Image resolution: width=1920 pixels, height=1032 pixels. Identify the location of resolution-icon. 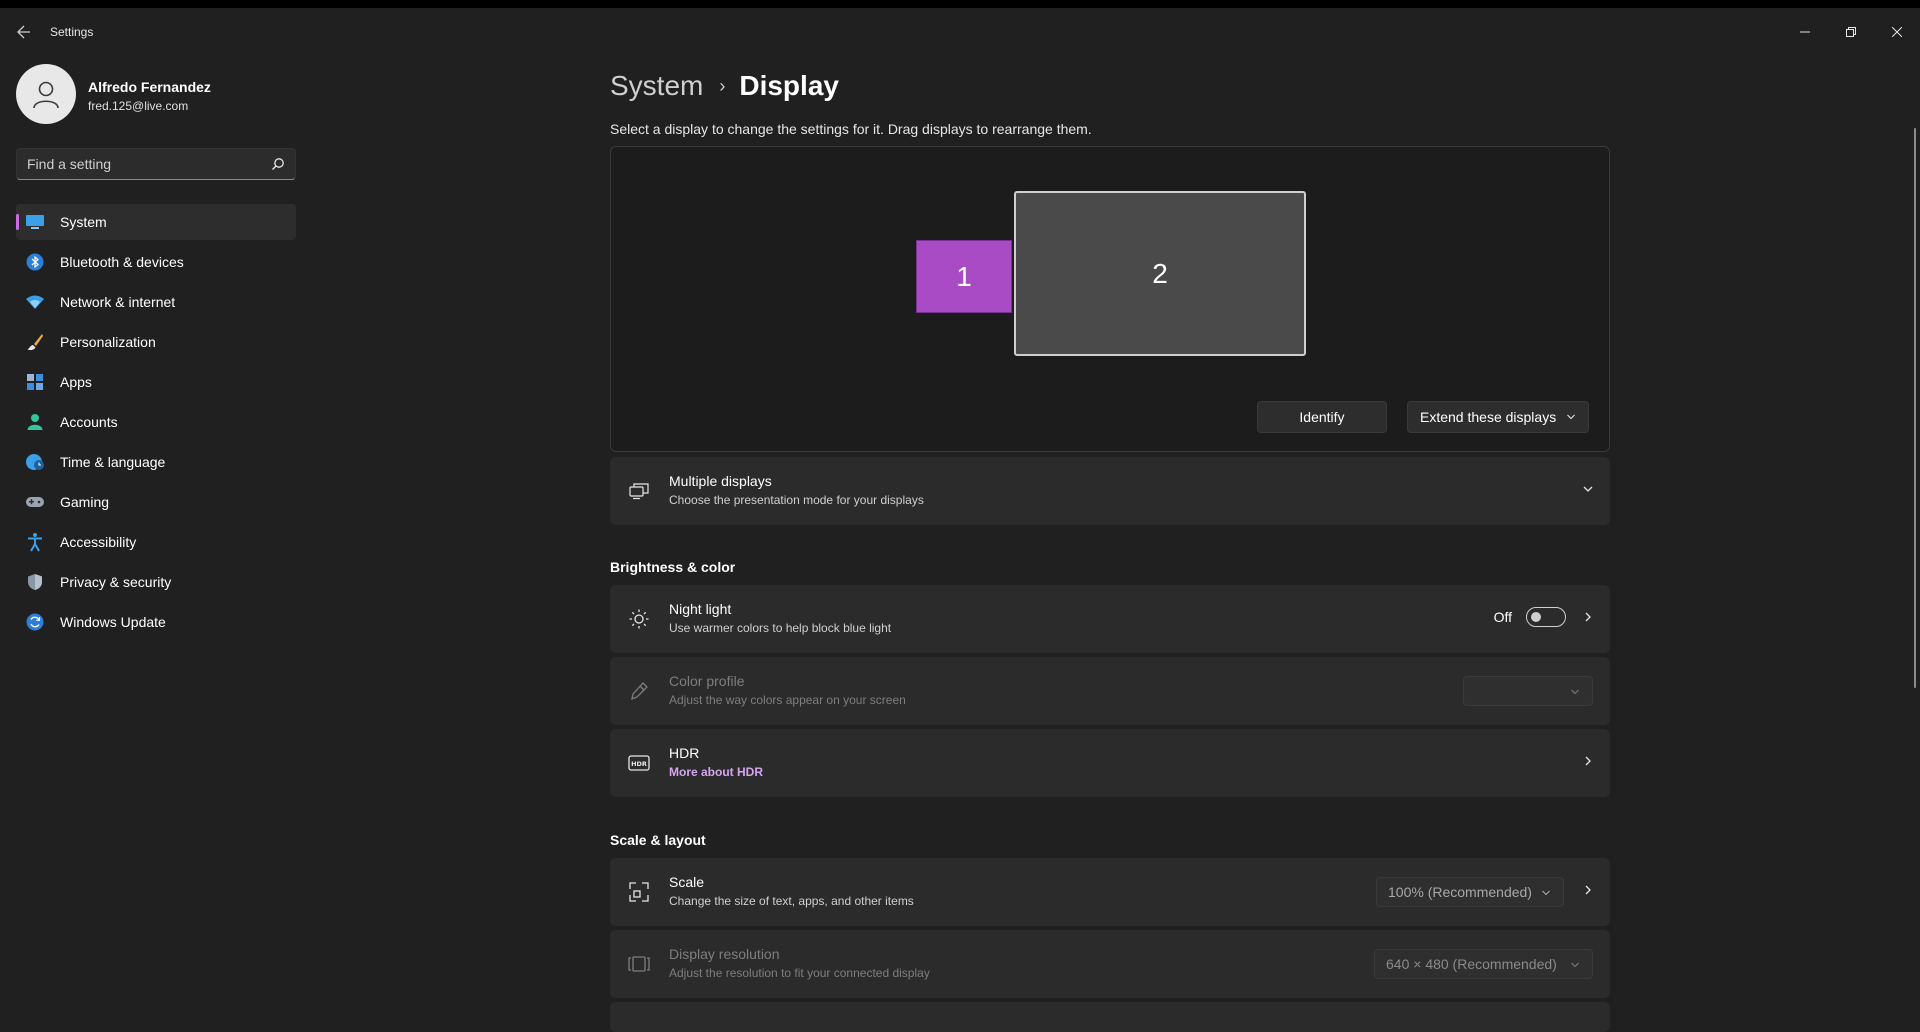
(639, 964).